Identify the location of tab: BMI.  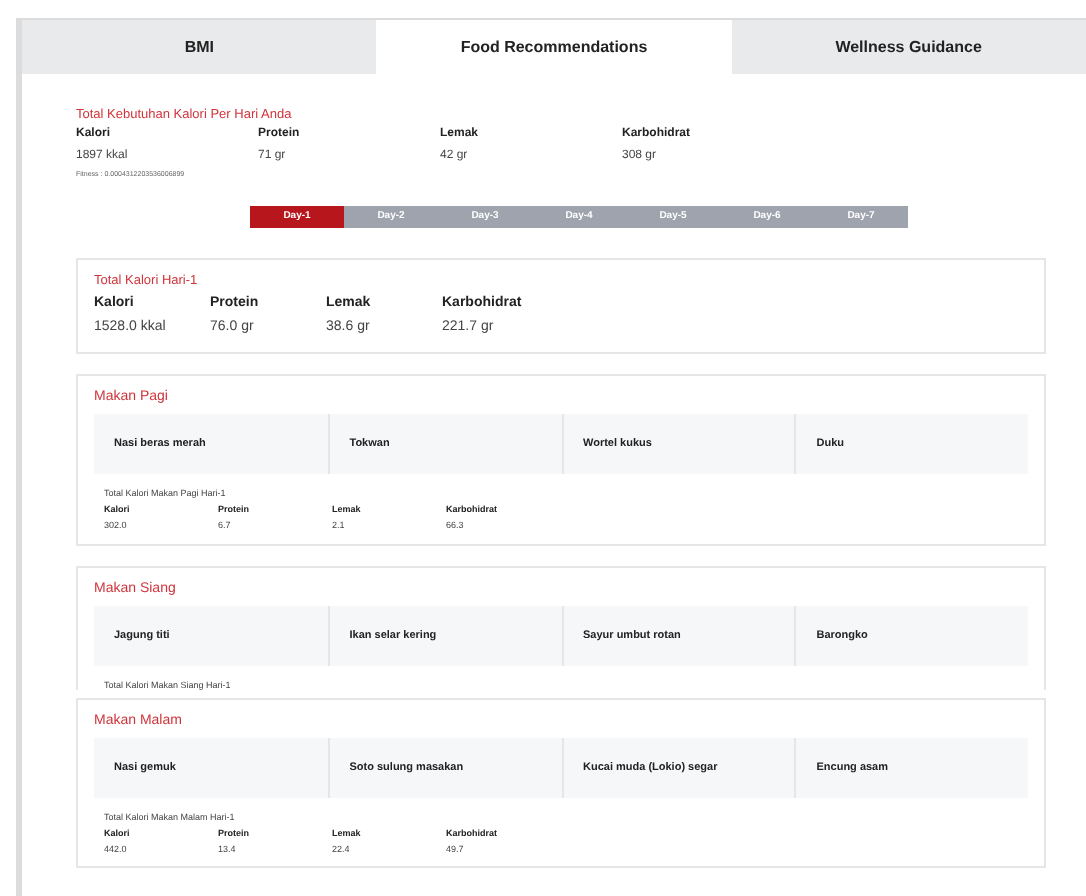
(199, 47).